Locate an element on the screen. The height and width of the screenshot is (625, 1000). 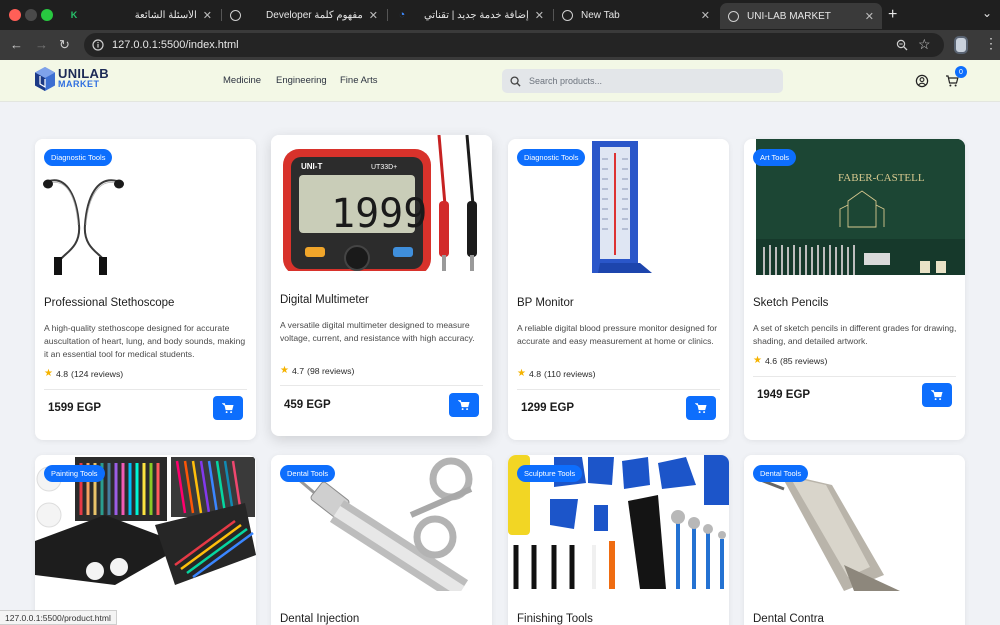
product-card: Dental Tools Dental Injection is located at coordinates (381, 540).